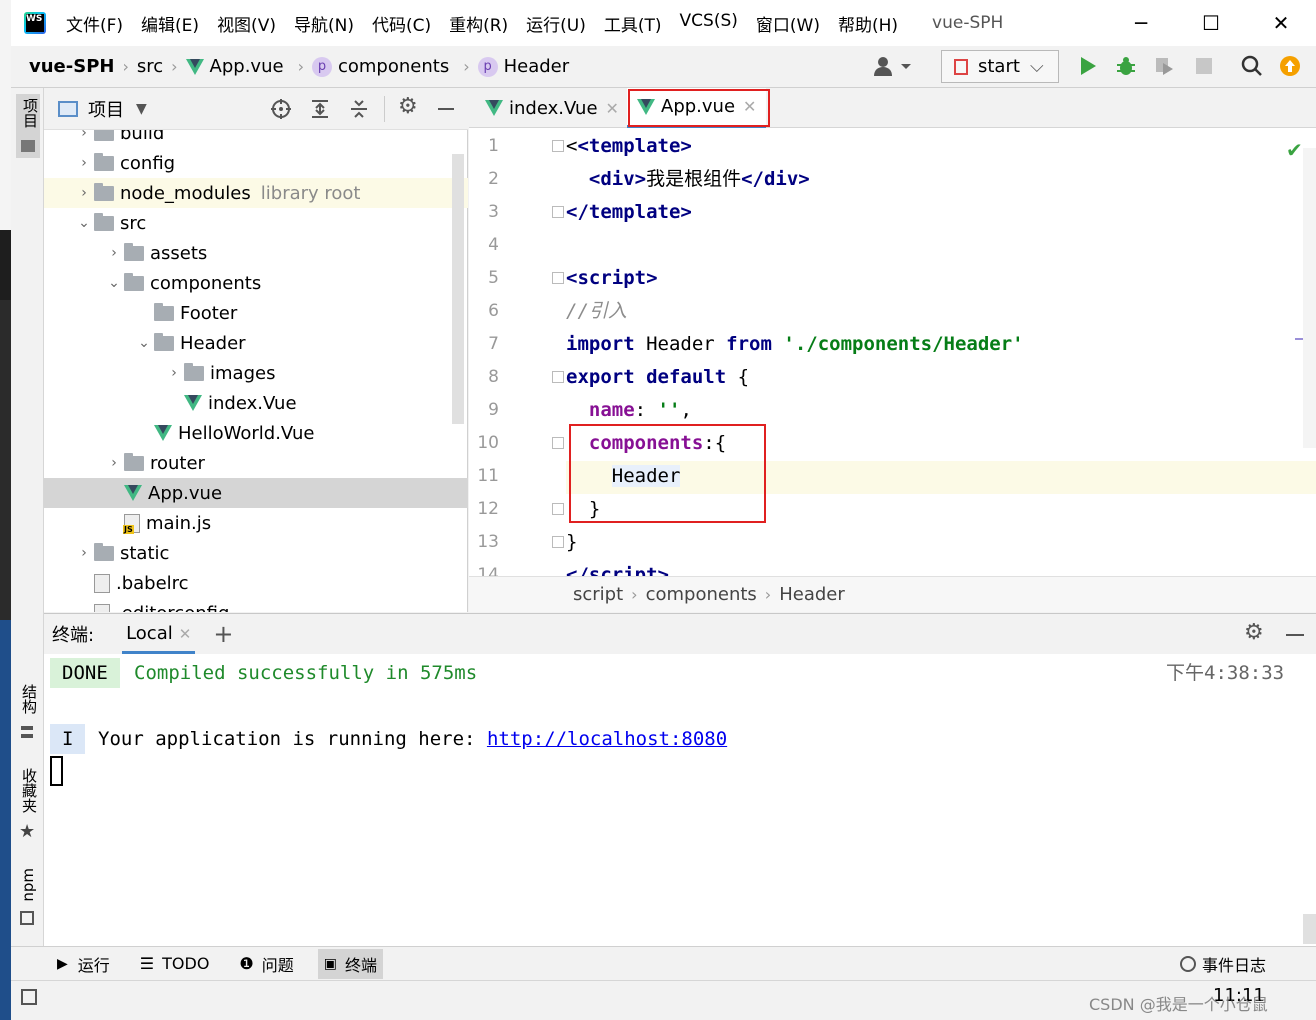 The height and width of the screenshot is (1020, 1316). Describe the element at coordinates (607, 739) in the screenshot. I see `localhost-link: http://localhost:8080` at that location.